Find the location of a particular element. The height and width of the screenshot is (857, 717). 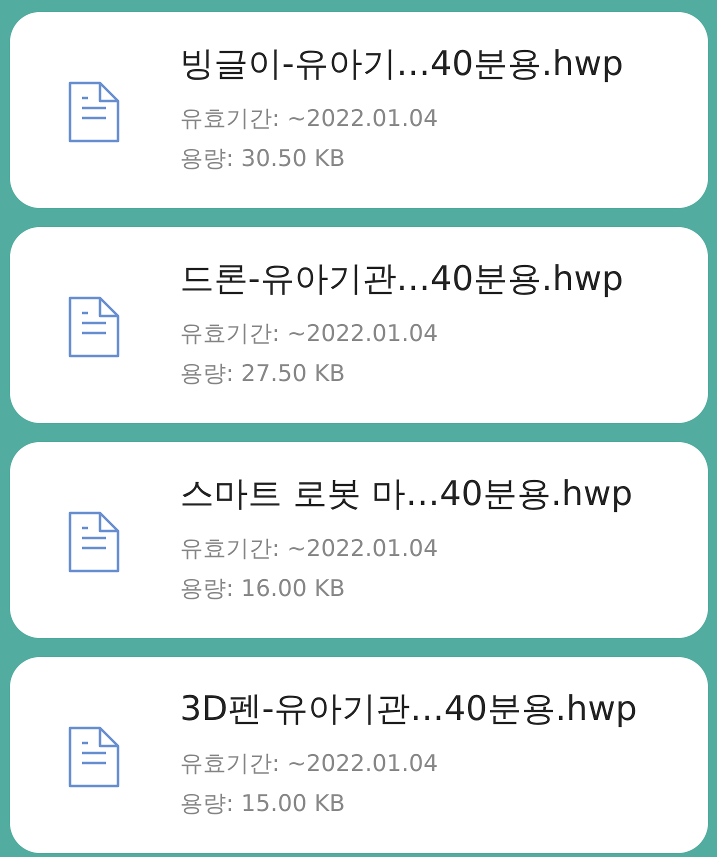

file-size: 용량: 16.00 KB is located at coordinates (263, 589).